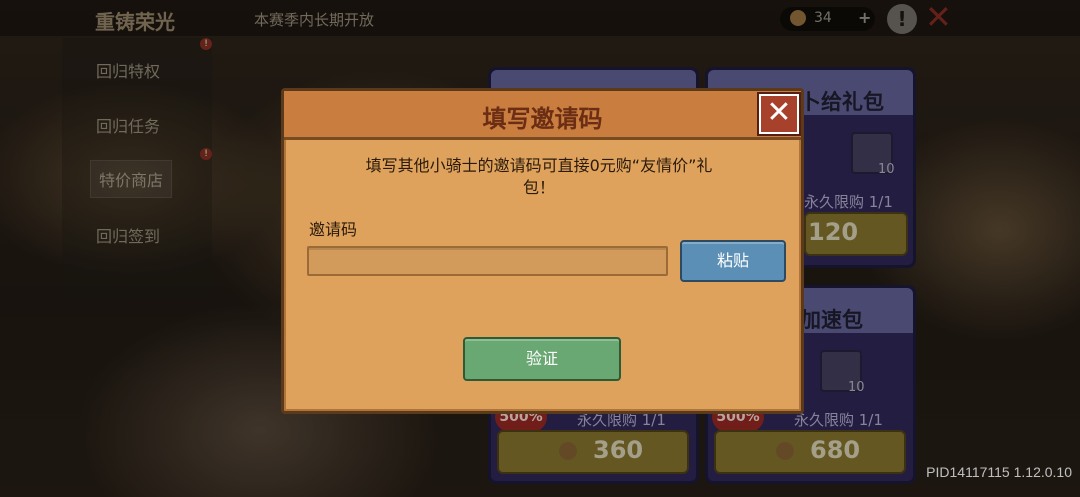  Describe the element at coordinates (542, 119) in the screenshot. I see `dialog-title: 填写邀请码` at that location.